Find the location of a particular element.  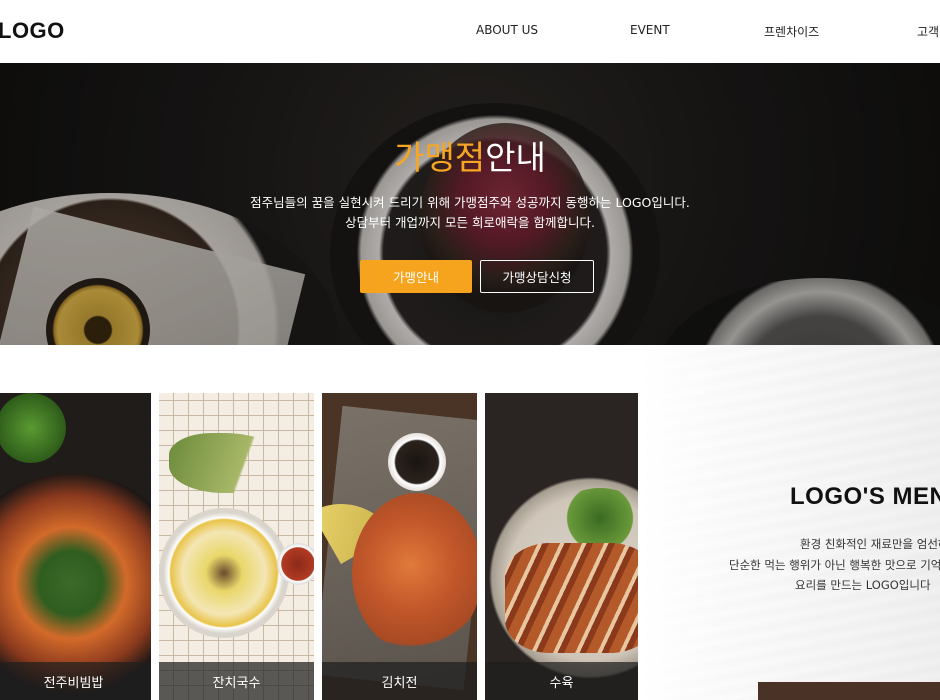

more-button-bar is located at coordinates (849, 691).